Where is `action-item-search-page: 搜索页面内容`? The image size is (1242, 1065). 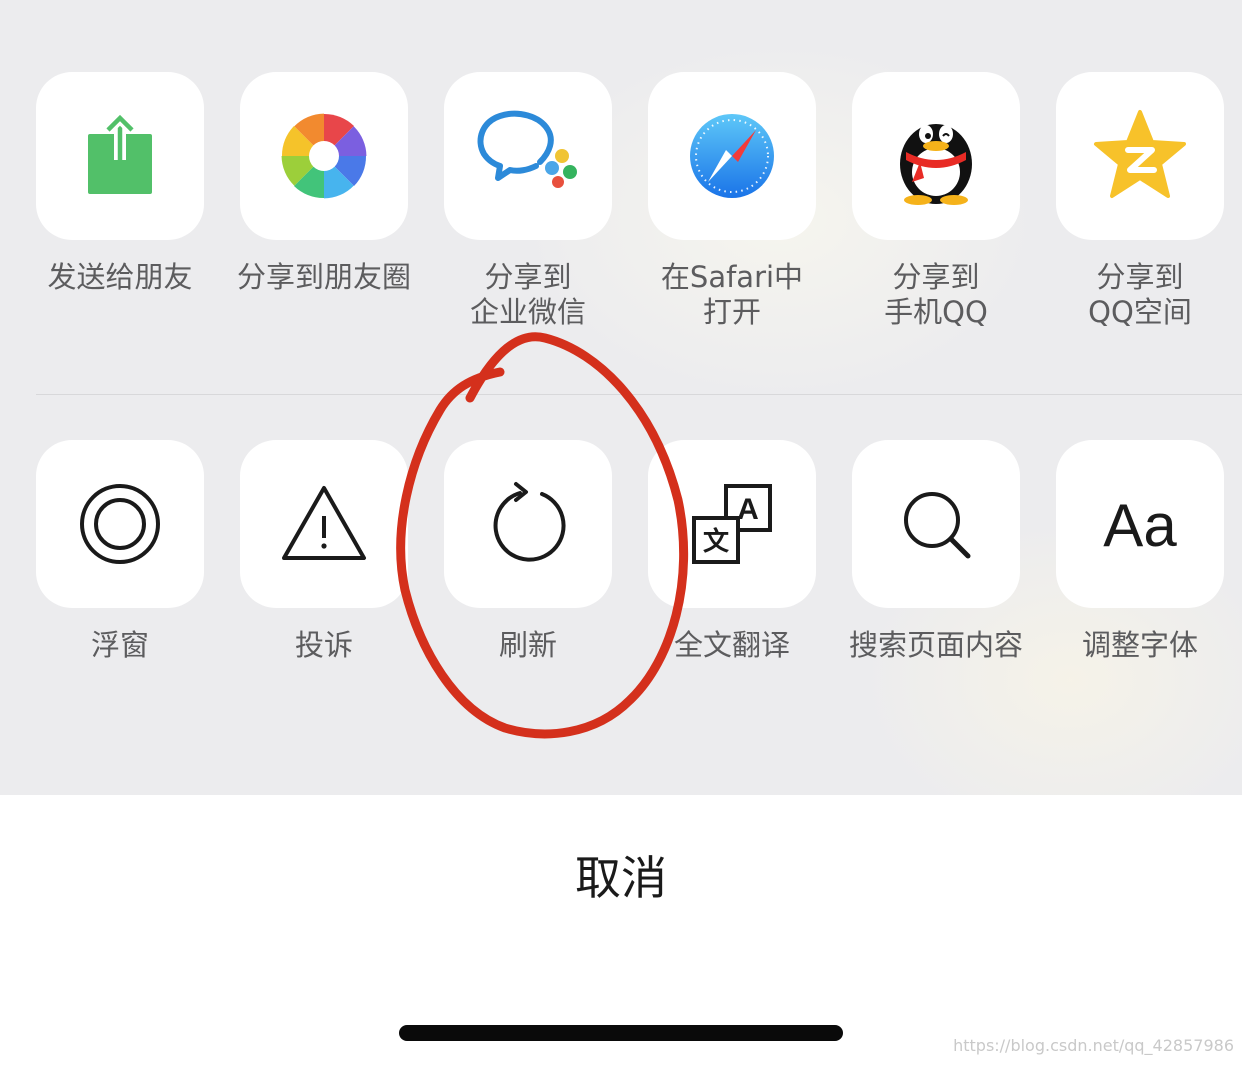 action-item-search-page: 搜索页面内容 is located at coordinates (936, 551).